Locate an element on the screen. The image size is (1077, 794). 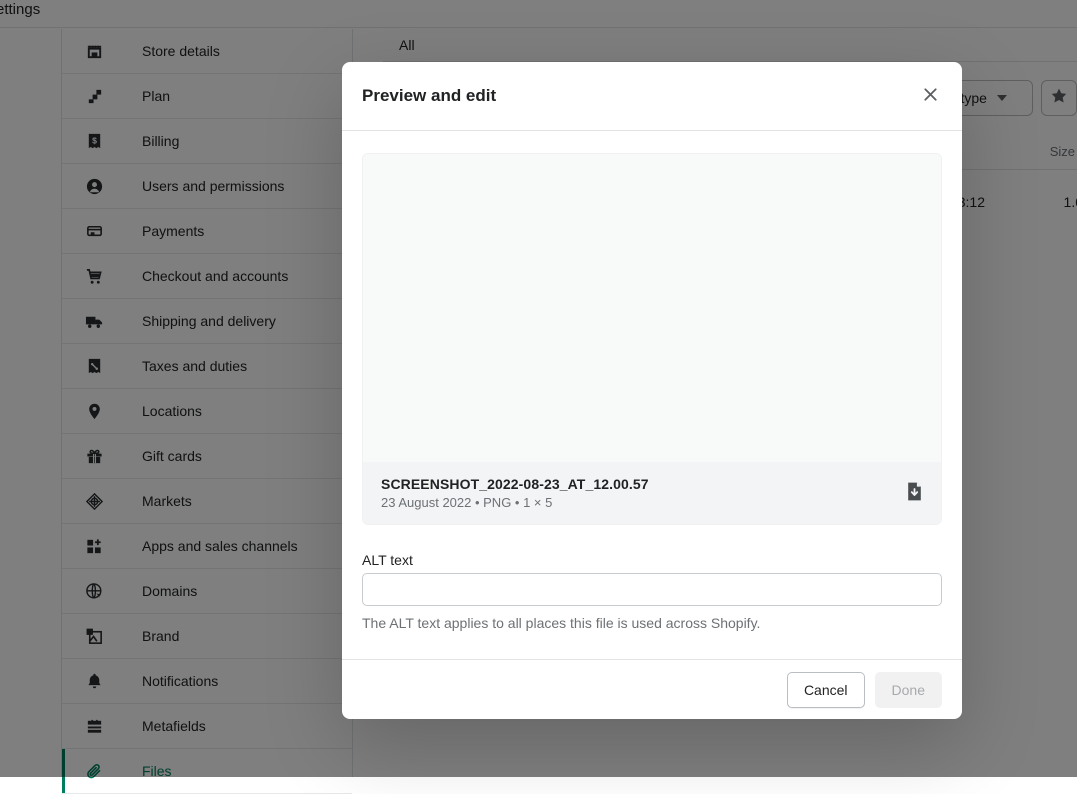
modal-title: Preview and edit is located at coordinates (429, 96).